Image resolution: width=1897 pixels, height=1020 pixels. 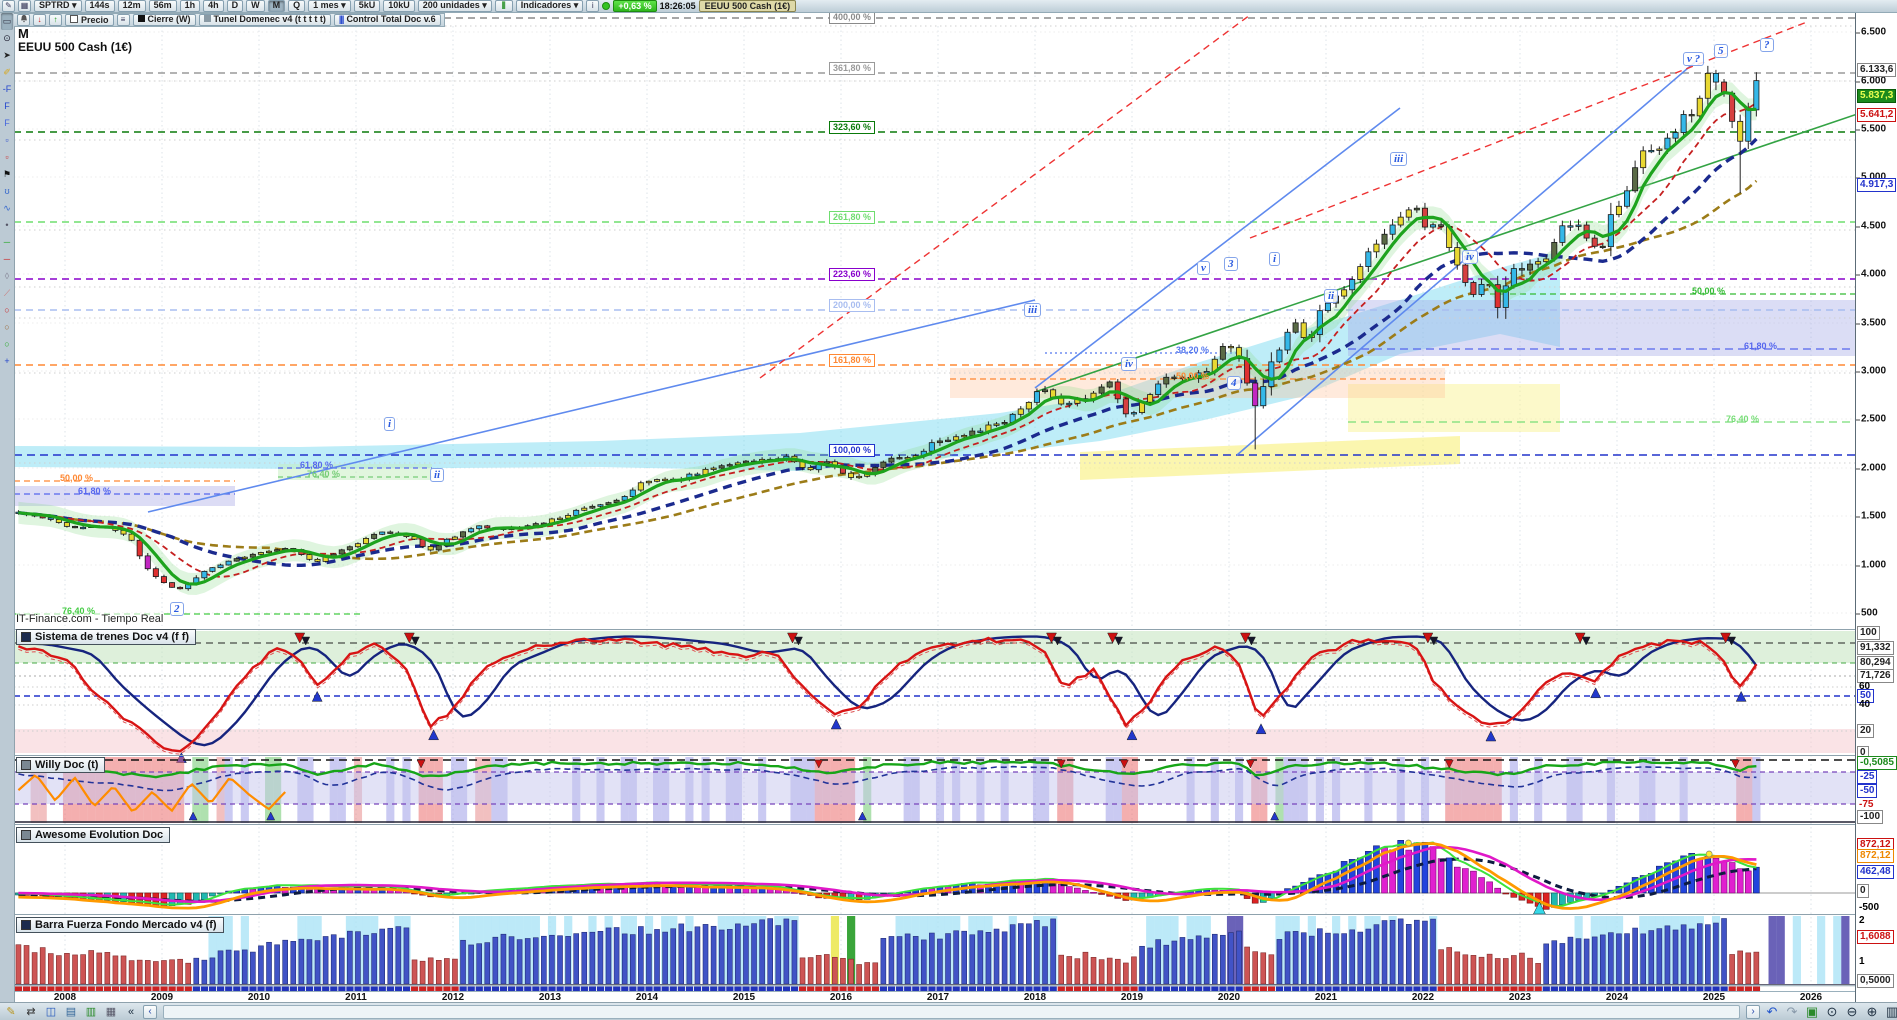 I want to click on fib-level-label: 161,80 %, so click(x=852, y=360).